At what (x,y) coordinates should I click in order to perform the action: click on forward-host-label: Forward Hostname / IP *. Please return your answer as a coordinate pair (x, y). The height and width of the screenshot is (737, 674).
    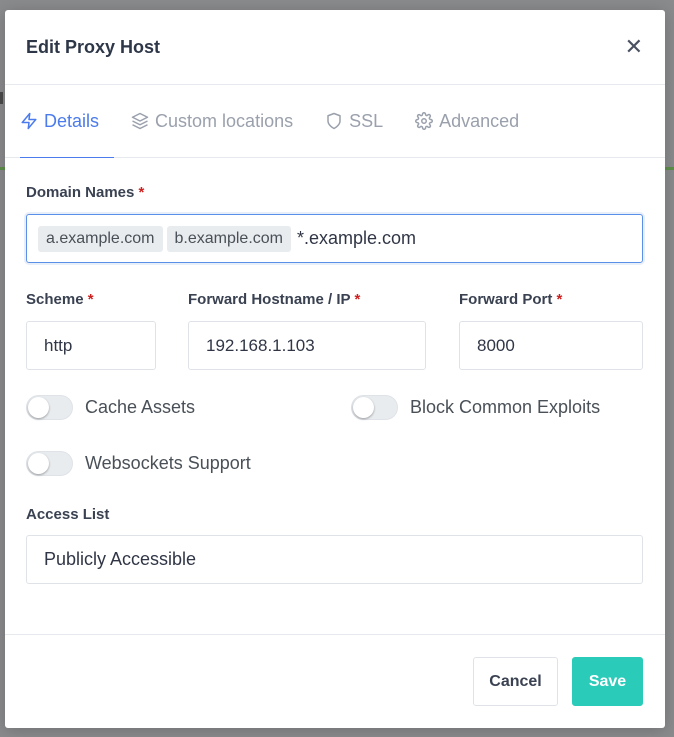
    Looking at the image, I should click on (307, 299).